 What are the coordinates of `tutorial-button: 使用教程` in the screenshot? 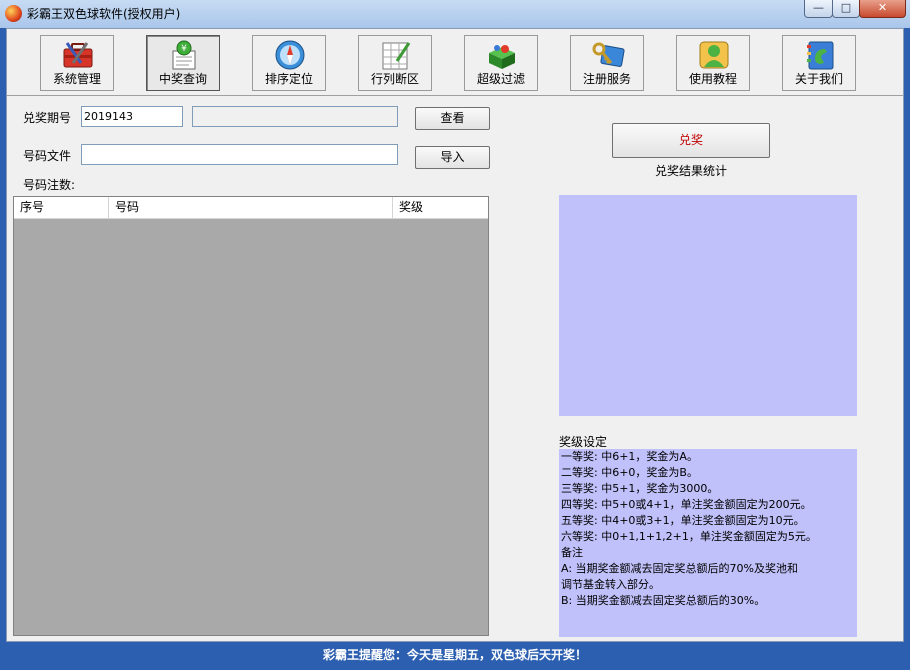 It's located at (713, 63).